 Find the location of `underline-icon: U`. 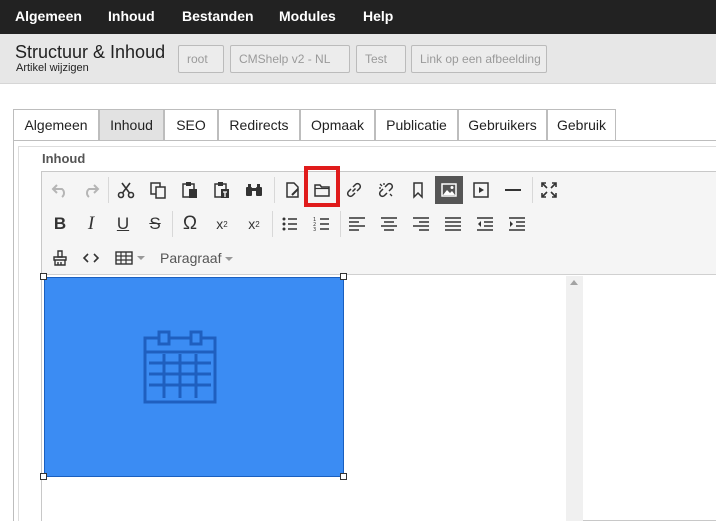

underline-icon: U is located at coordinates (123, 224).